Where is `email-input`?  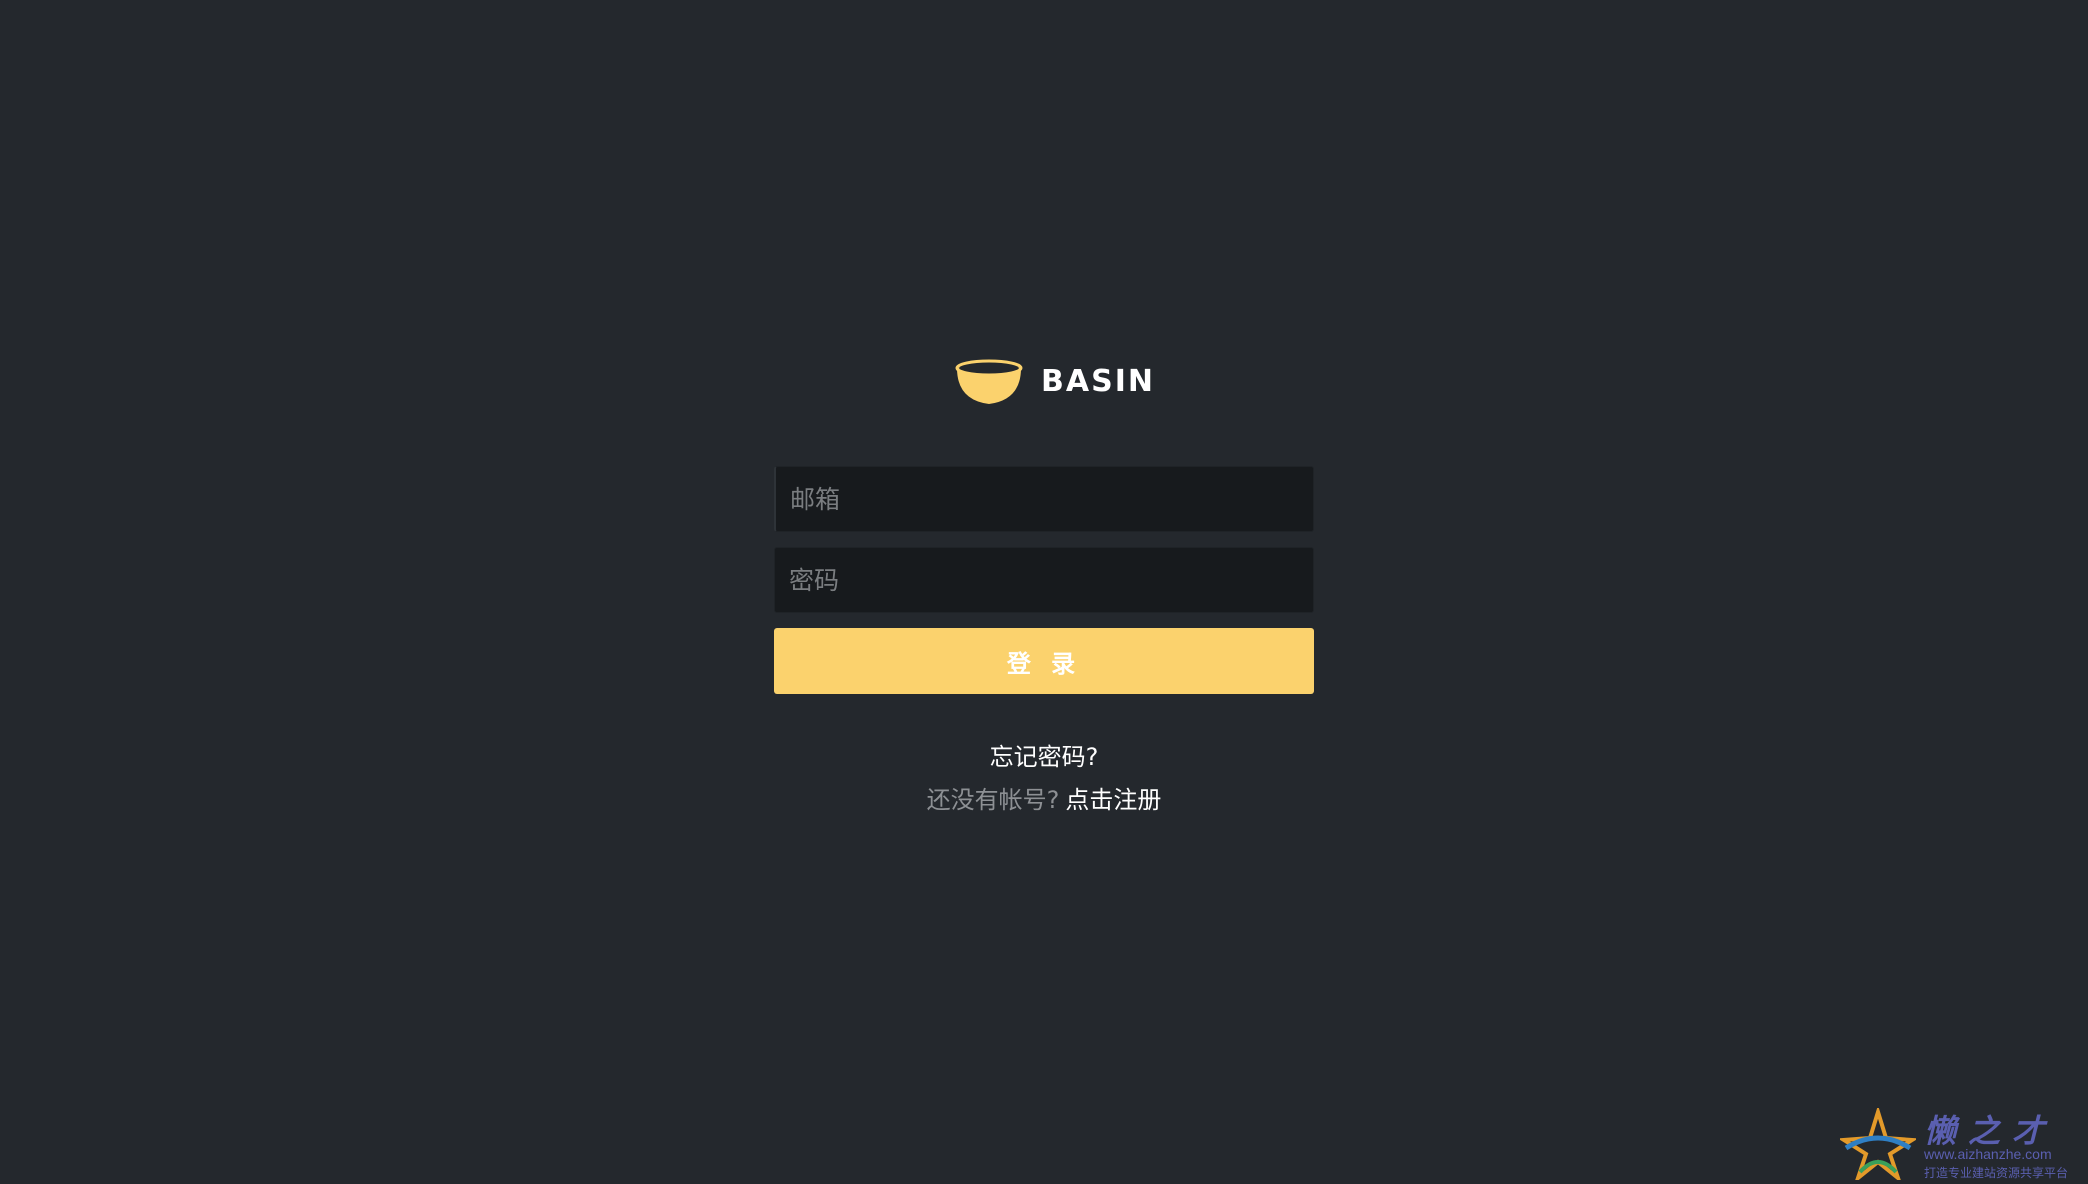
email-input is located at coordinates (1044, 499).